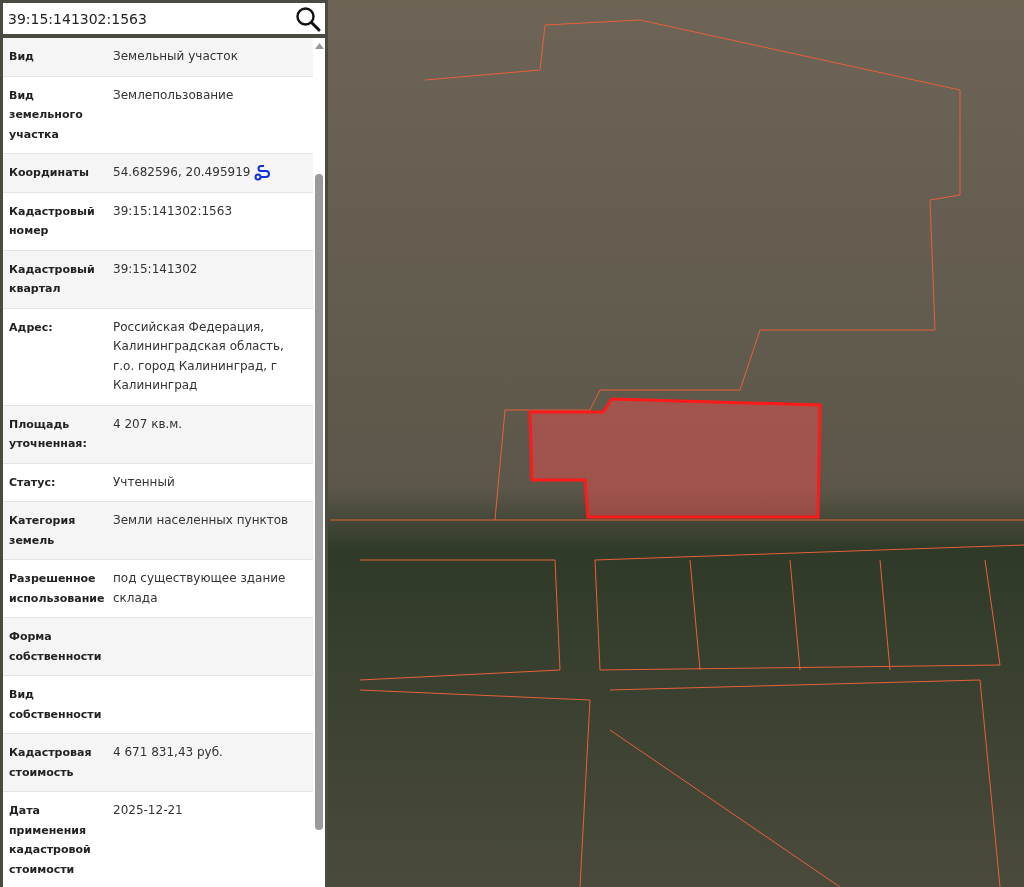 This screenshot has width=1024, height=887. What do you see at coordinates (201, 520) in the screenshot?
I see `field-value: Земли населенных пунктов` at bounding box center [201, 520].